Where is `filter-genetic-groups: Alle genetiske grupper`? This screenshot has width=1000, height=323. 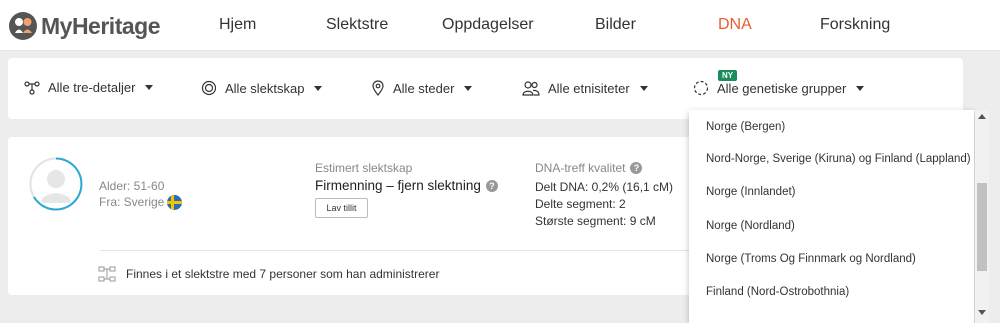 filter-genetic-groups: Alle genetiske grupper is located at coordinates (779, 88).